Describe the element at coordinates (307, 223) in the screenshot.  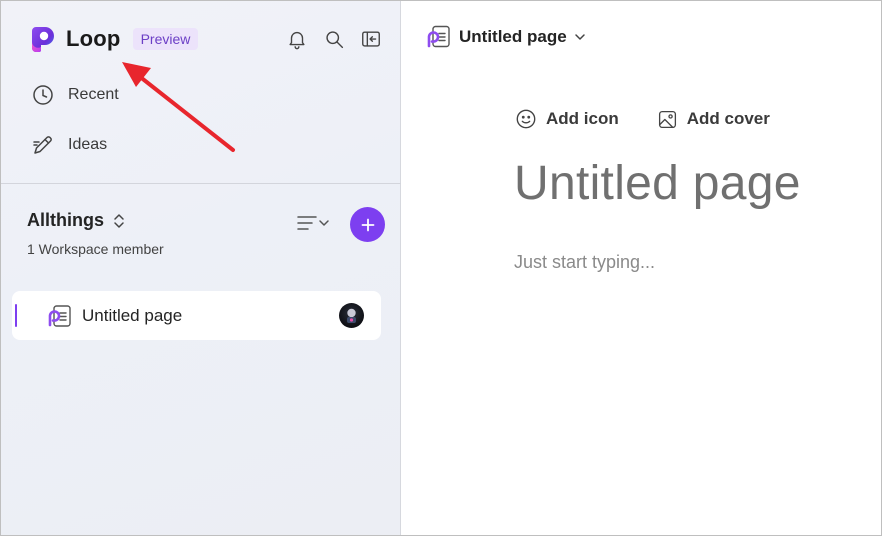
I see `sort-lines-icon` at that location.